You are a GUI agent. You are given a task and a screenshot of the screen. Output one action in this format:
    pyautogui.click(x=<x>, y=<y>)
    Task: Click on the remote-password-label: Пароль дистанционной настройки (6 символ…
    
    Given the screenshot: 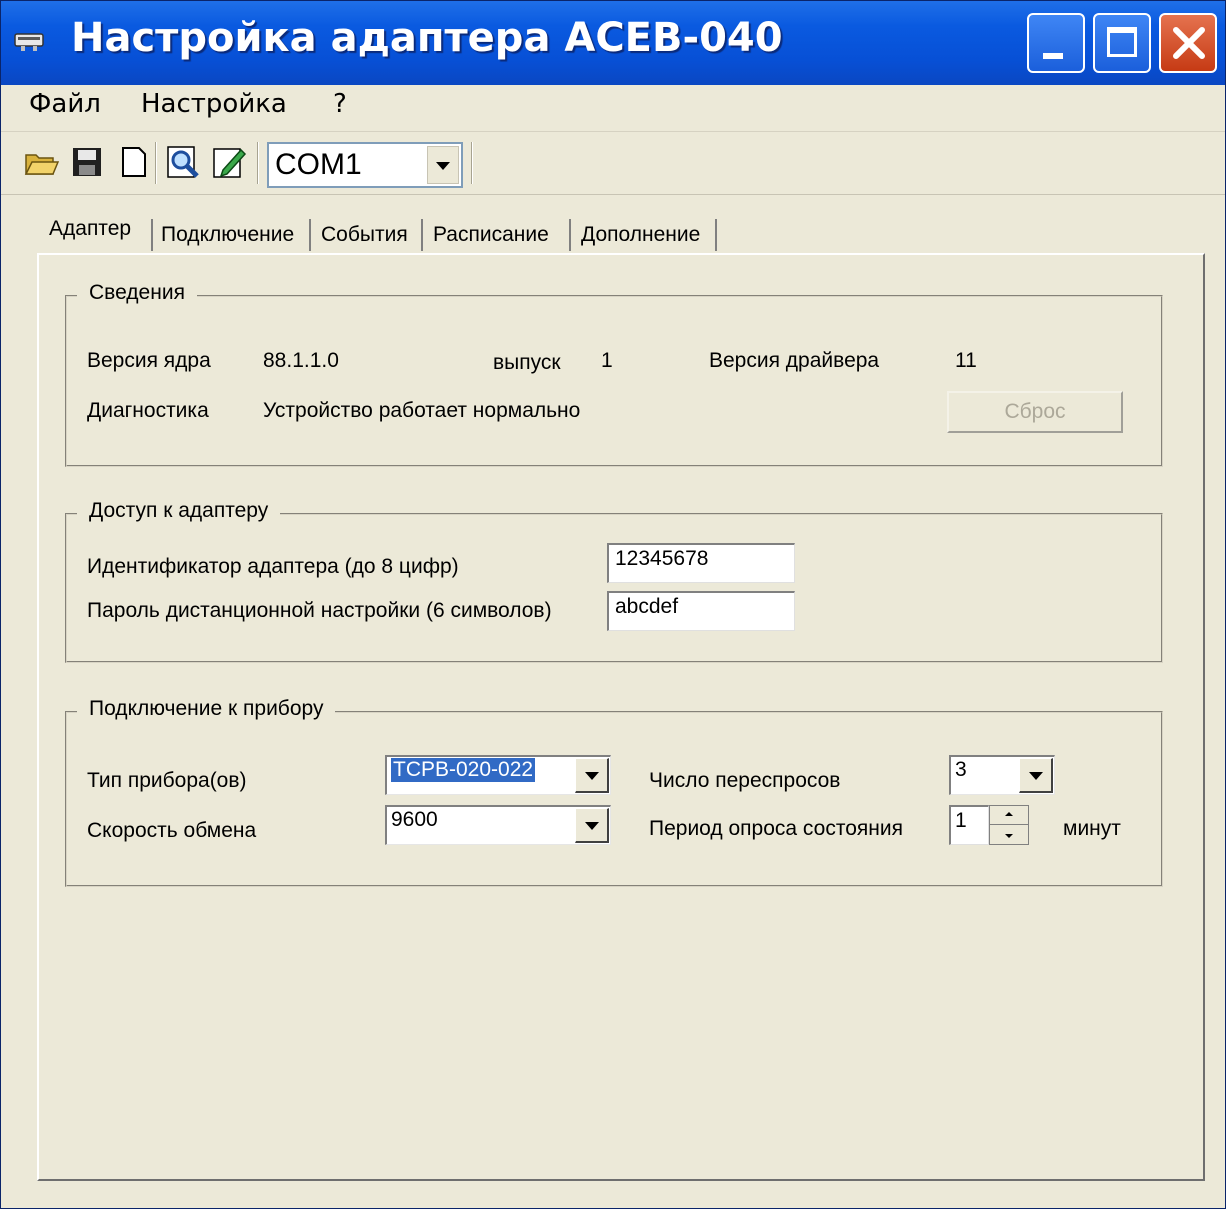 What is the action you would take?
    pyautogui.click(x=319, y=610)
    